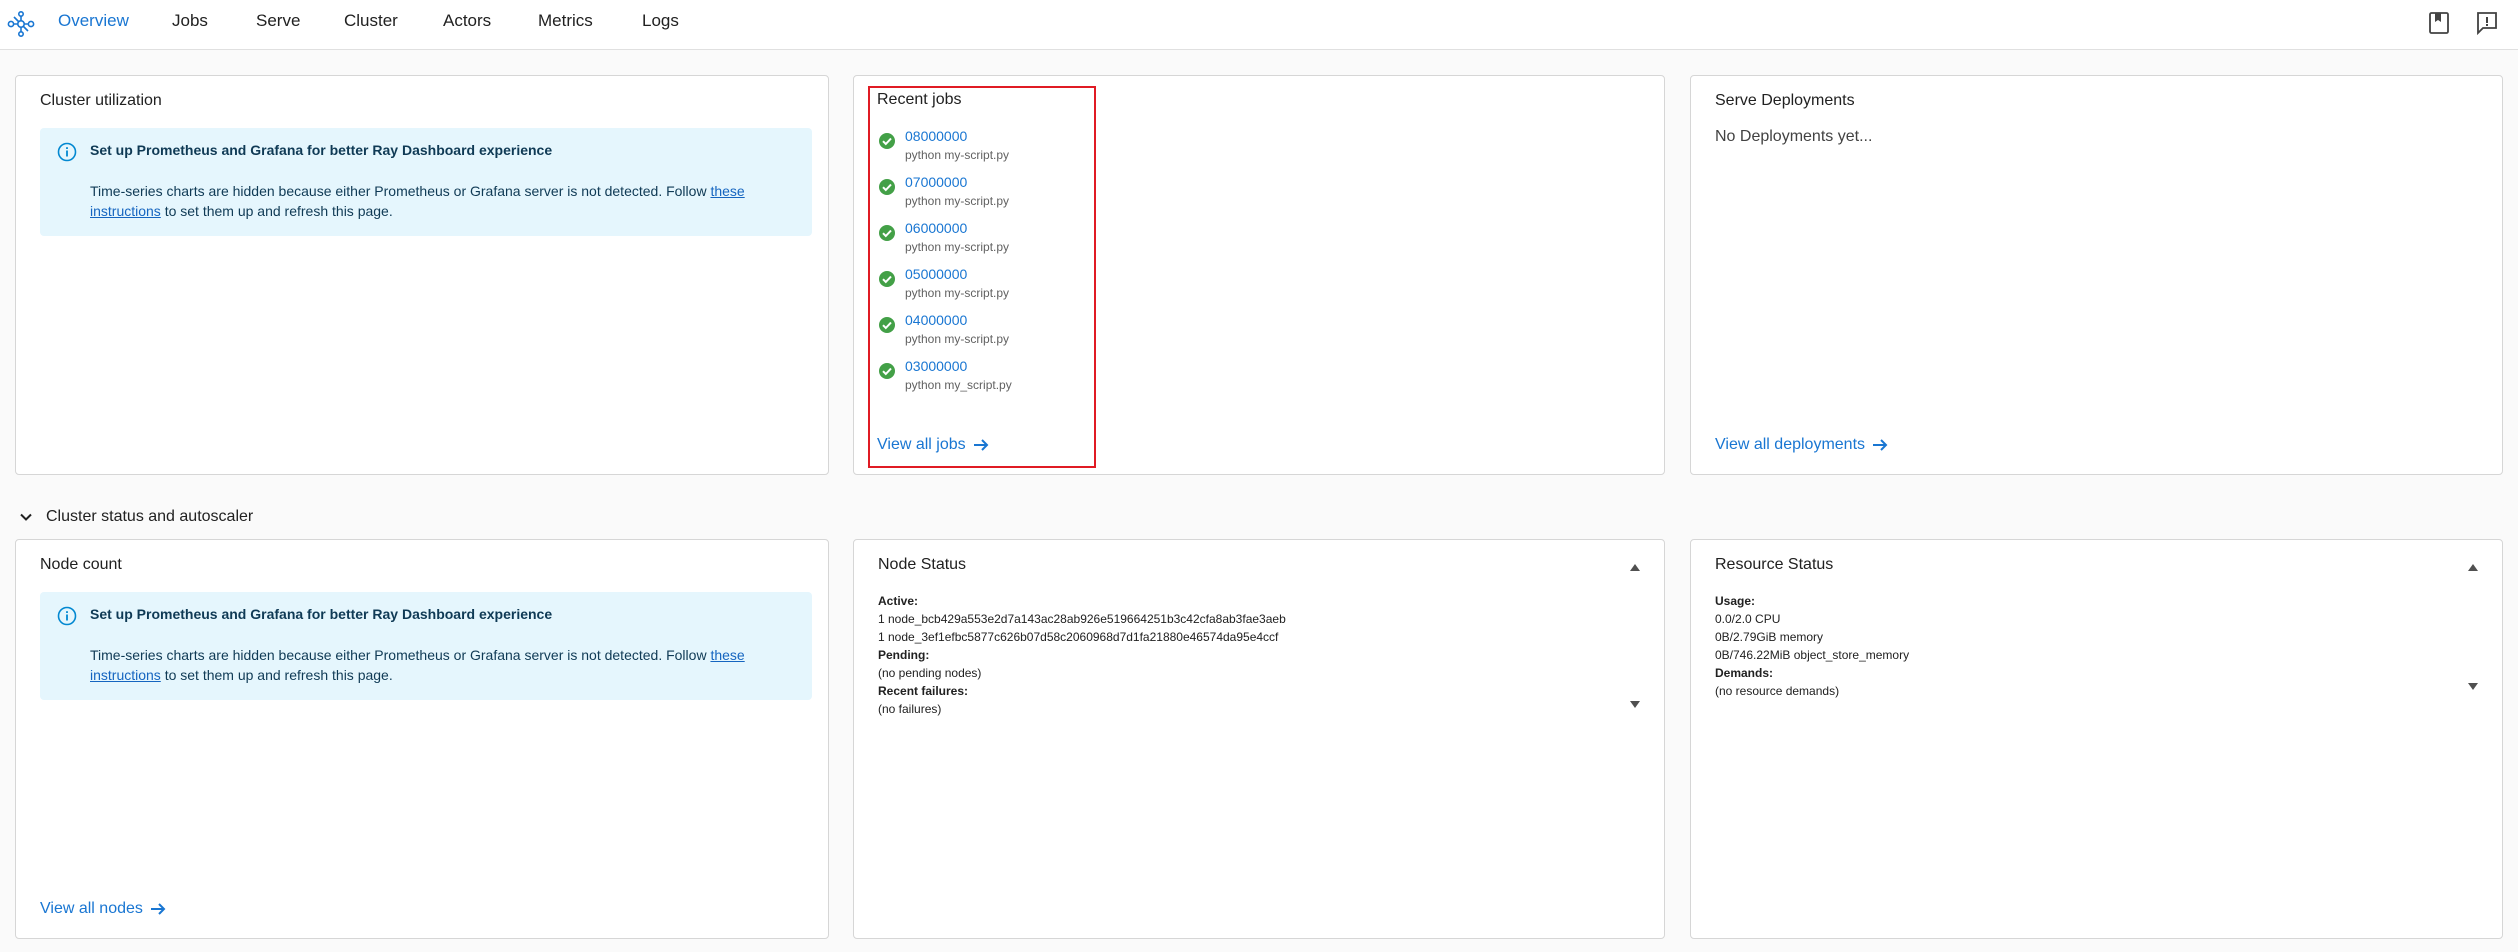 This screenshot has height=952, width=2518. I want to click on cluster-status-section-toggle: Cluster status and autoscaler, so click(134, 517).